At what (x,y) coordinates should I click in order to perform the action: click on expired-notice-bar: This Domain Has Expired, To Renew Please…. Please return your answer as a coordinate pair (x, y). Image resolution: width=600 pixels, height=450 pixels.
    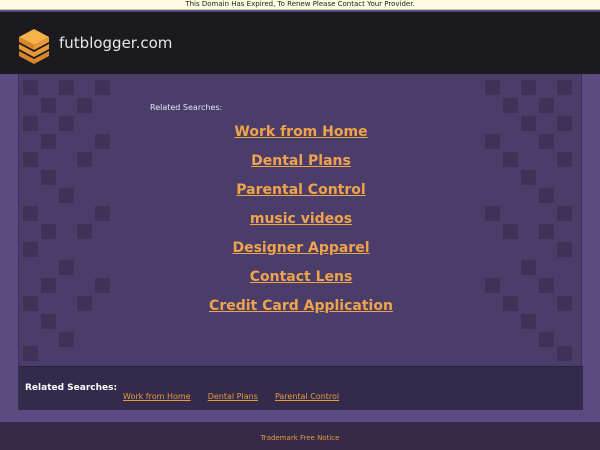
    Looking at the image, I should click on (300, 5).